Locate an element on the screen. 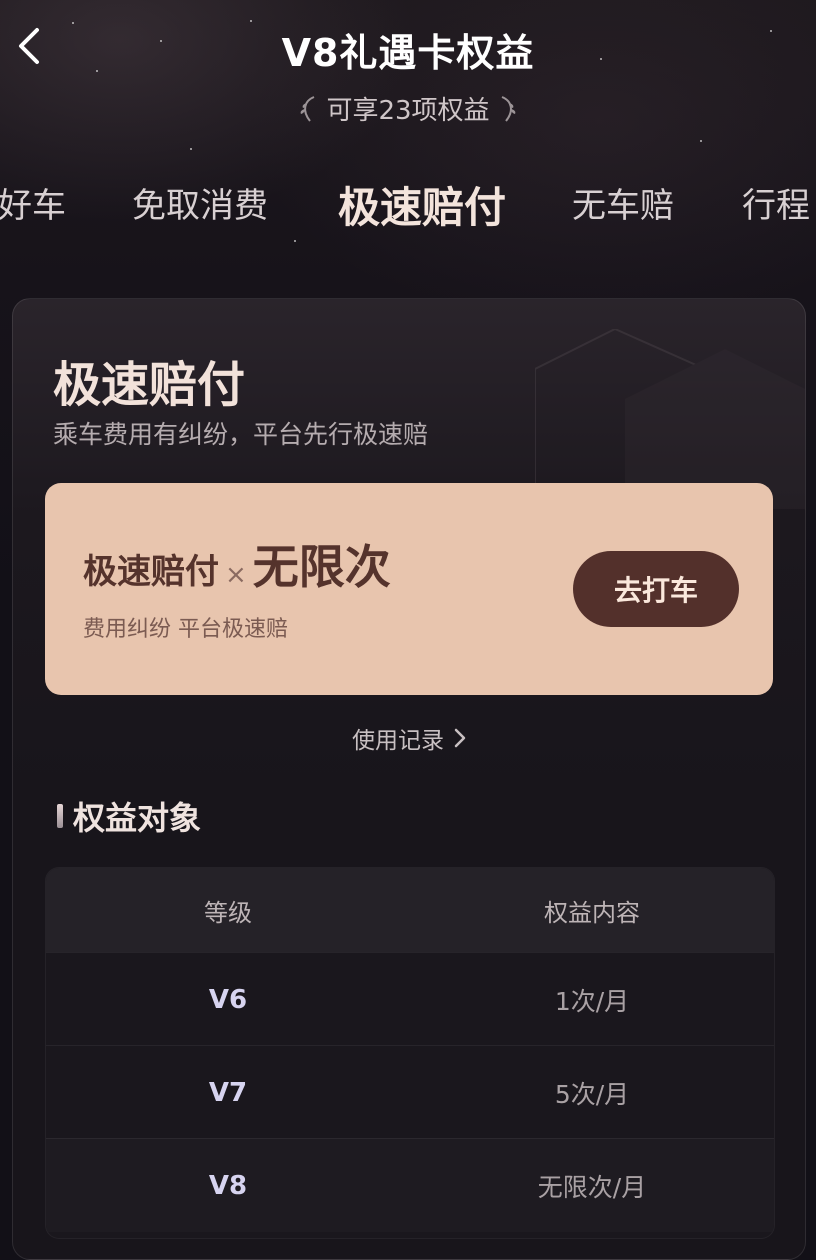 Image resolution: width=816 pixels, height=1260 pixels. card-title: 极速赔付 is located at coordinates (149, 385).